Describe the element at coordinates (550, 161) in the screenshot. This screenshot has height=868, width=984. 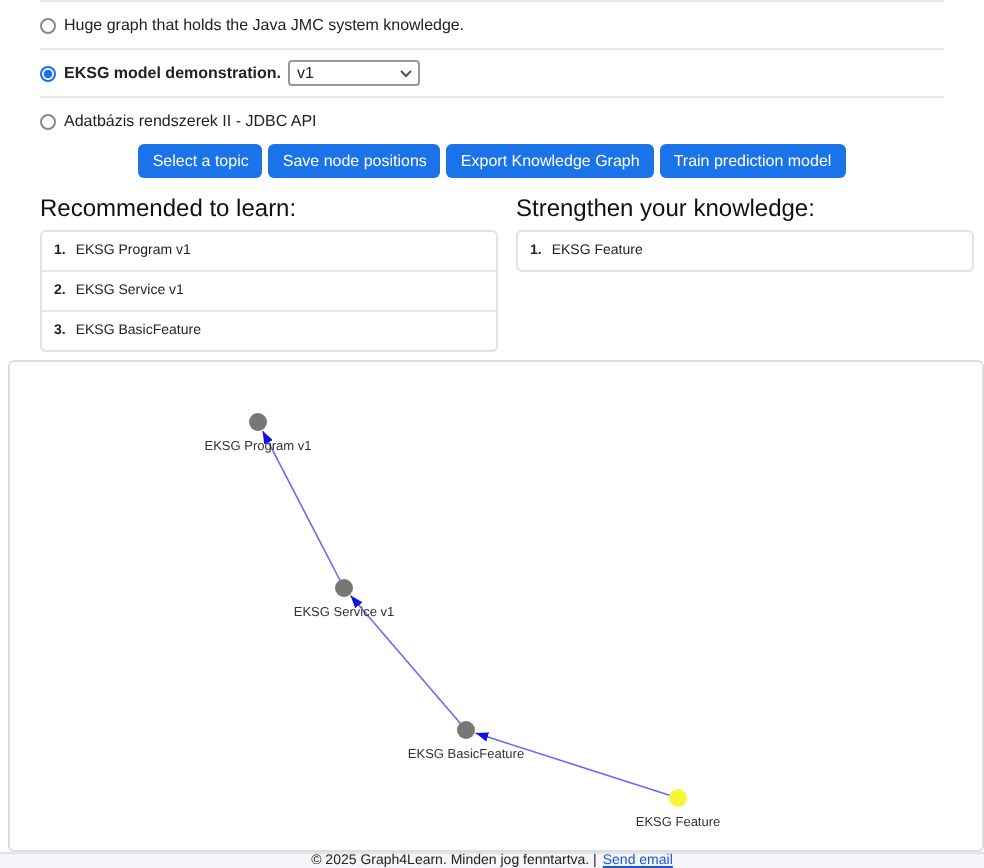
I see `action-button: Export Knowledge Graph` at that location.